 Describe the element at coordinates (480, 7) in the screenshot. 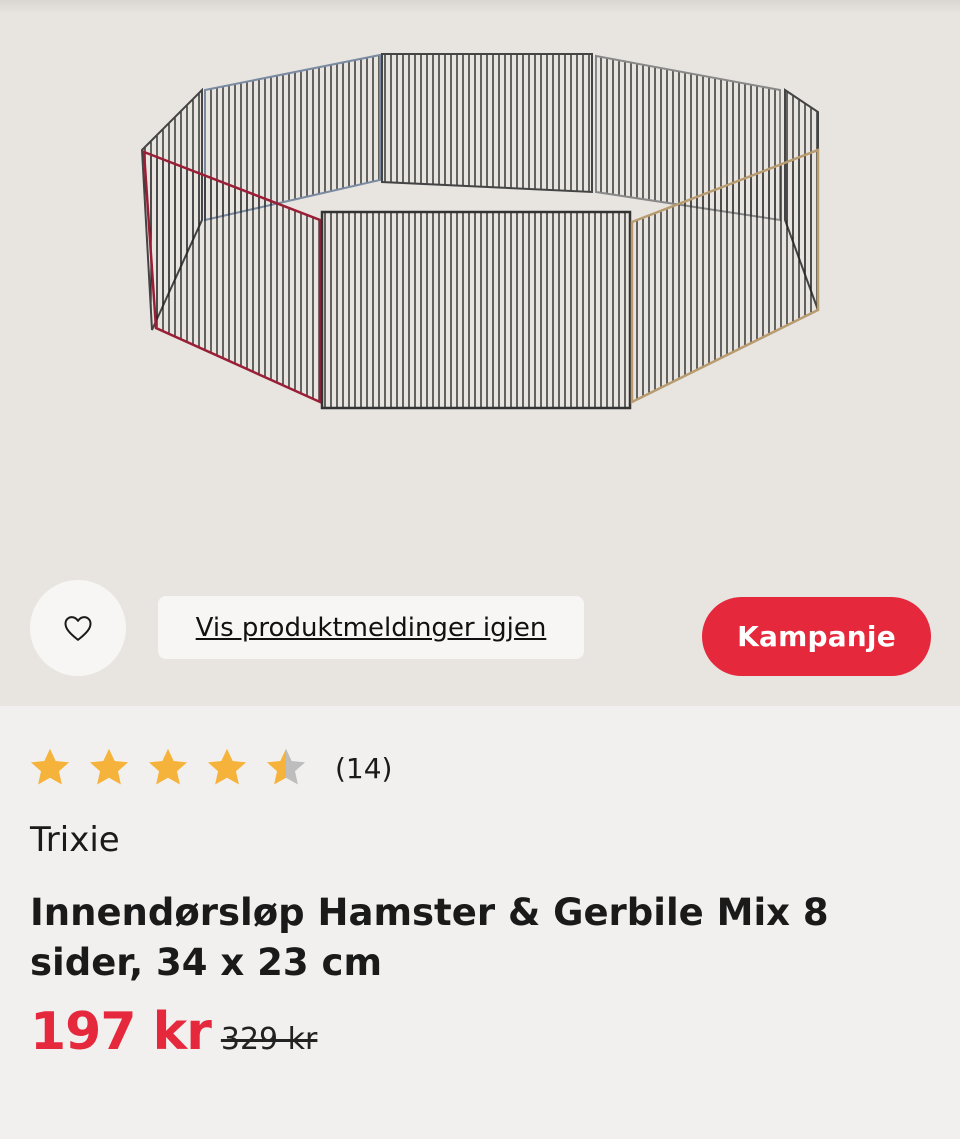

I see `top-shadow` at that location.